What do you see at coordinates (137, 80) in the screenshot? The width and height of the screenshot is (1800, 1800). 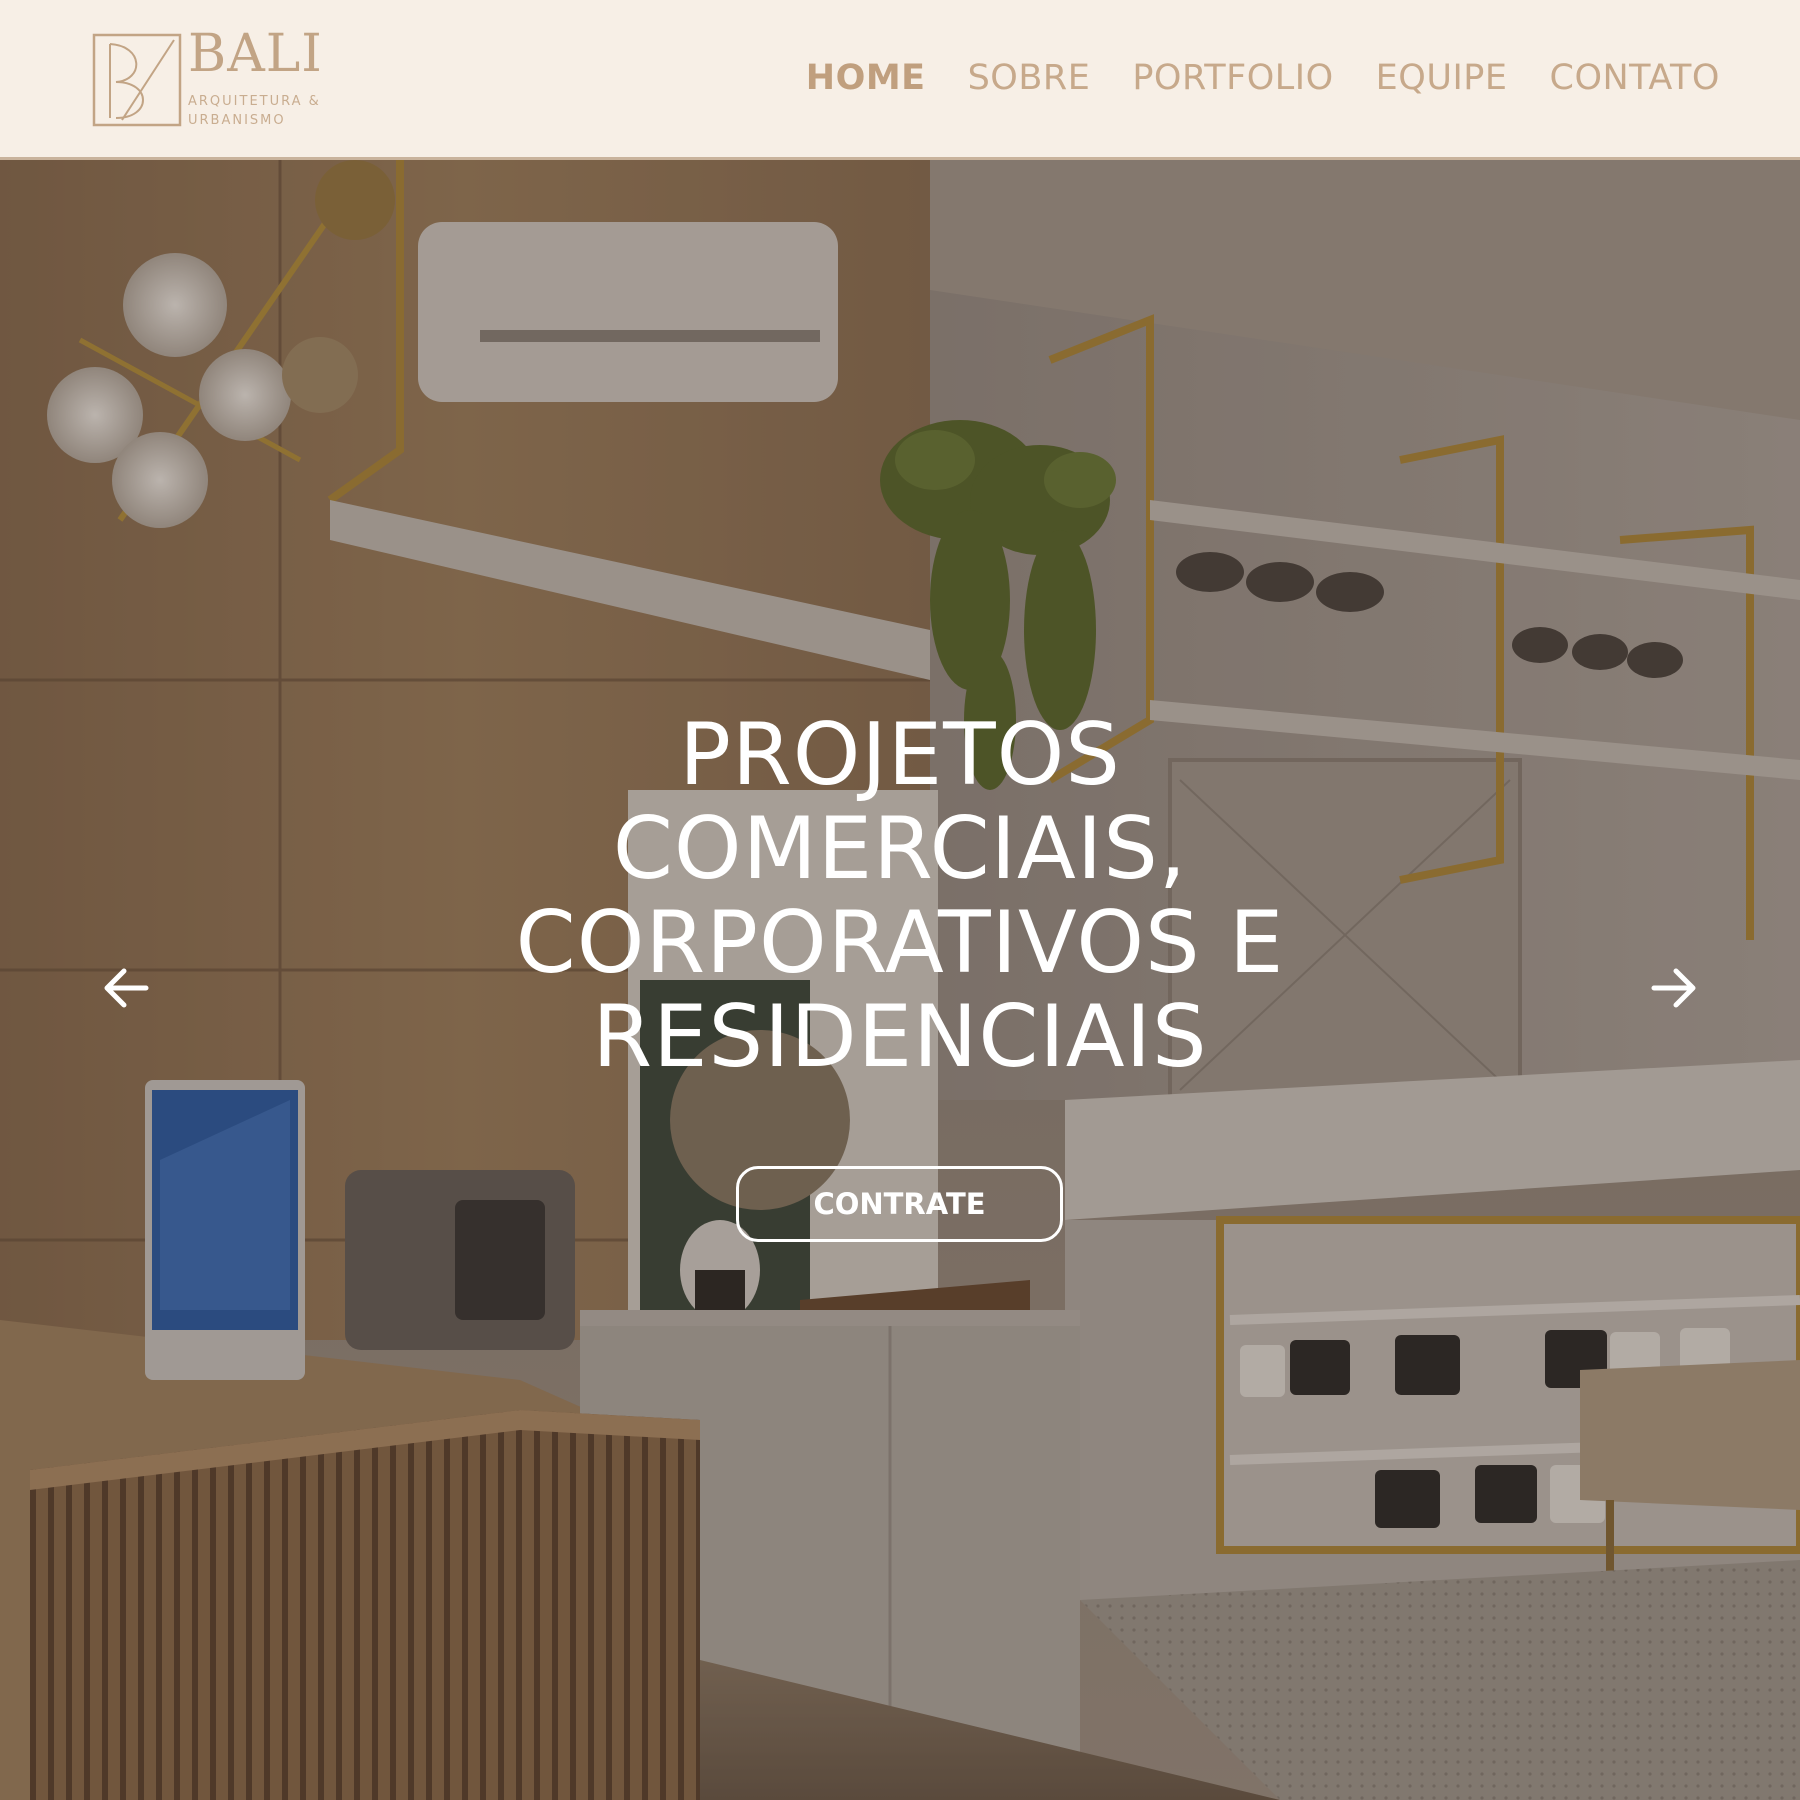 I see `logo-monogram-icon` at bounding box center [137, 80].